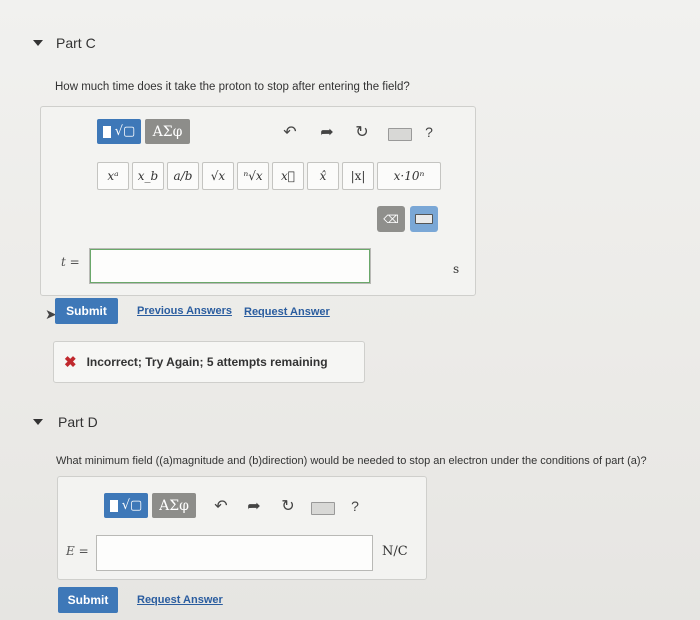  Describe the element at coordinates (355, 506) in the screenshot. I see `part-d-help-icon: ?` at that location.